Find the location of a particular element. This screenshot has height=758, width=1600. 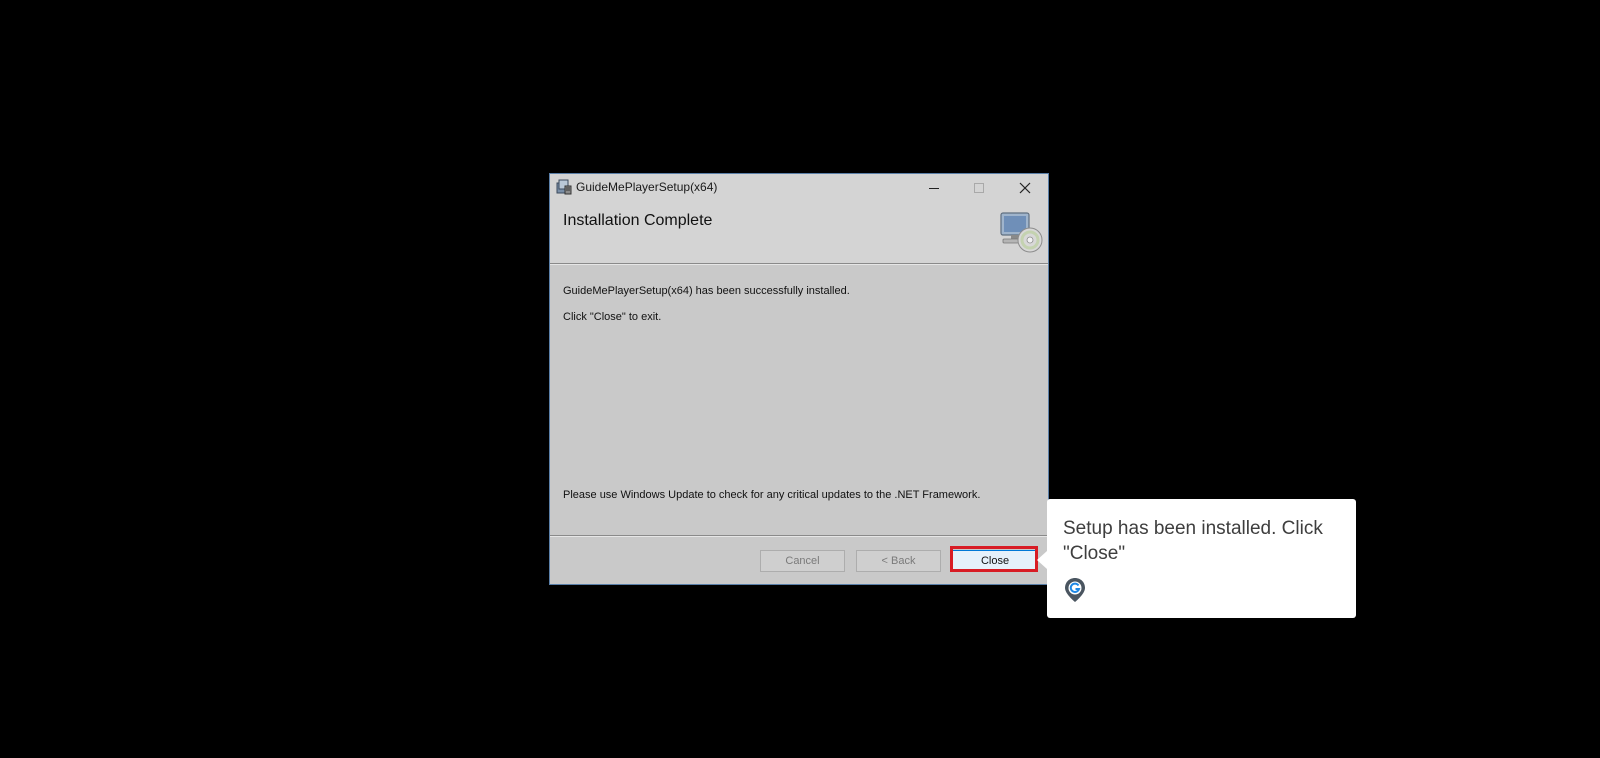

window-title: GuideMePlayerSetup(x64) is located at coordinates (647, 187).